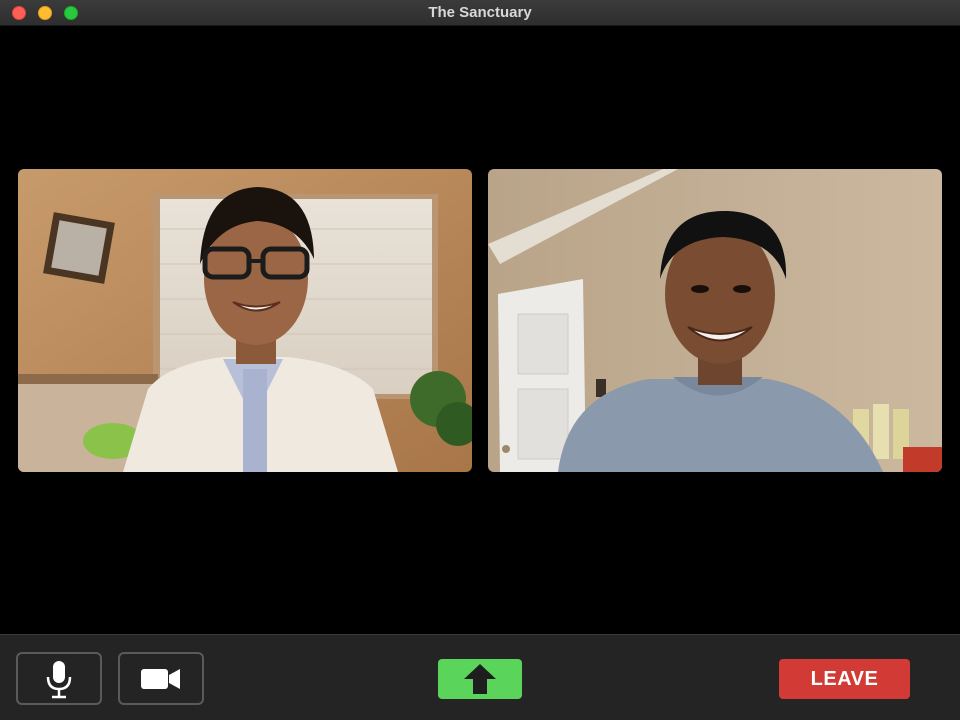 The height and width of the screenshot is (720, 960). I want to click on window-title: The Sanctuary, so click(480, 12).